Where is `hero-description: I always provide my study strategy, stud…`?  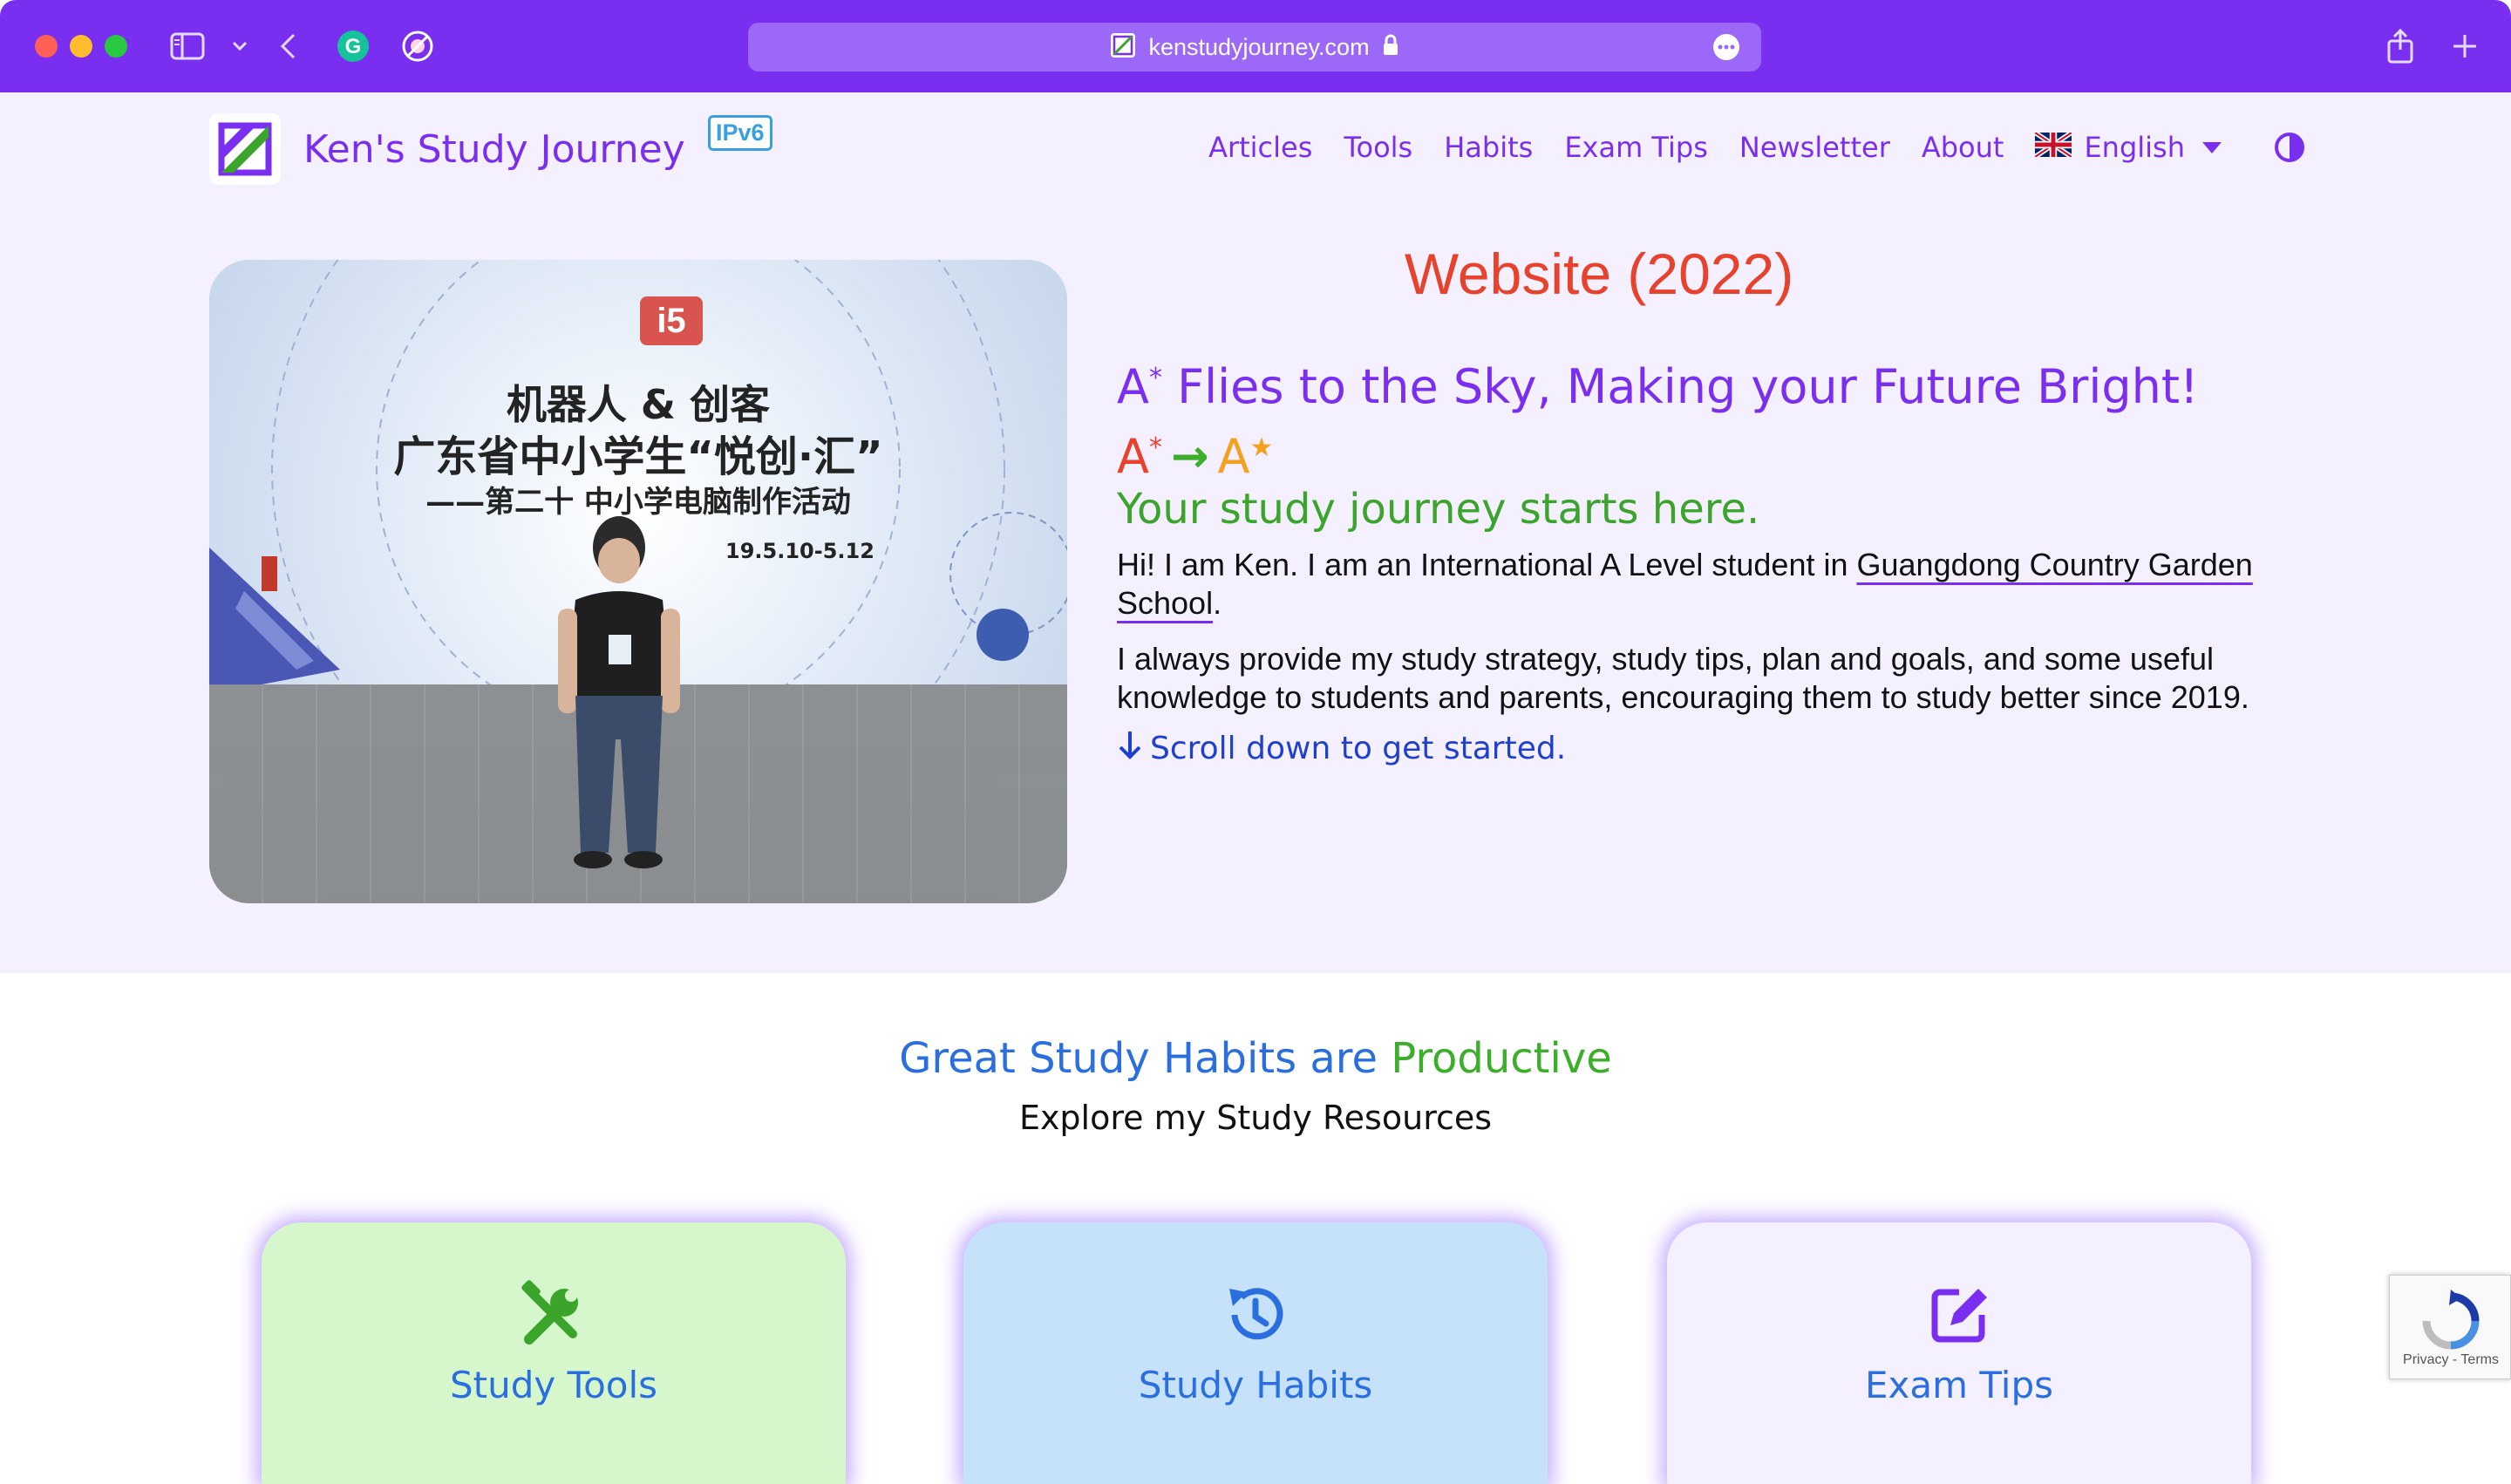 hero-description: I always provide my study strategy, stud… is located at coordinates (1683, 678).